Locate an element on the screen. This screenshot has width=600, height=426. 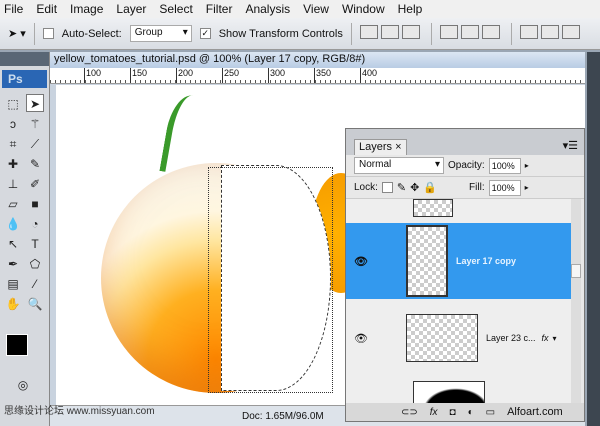
watermark-left: 思缘设计论坛 www.missyuan.com is located at coordinates (79, 411).